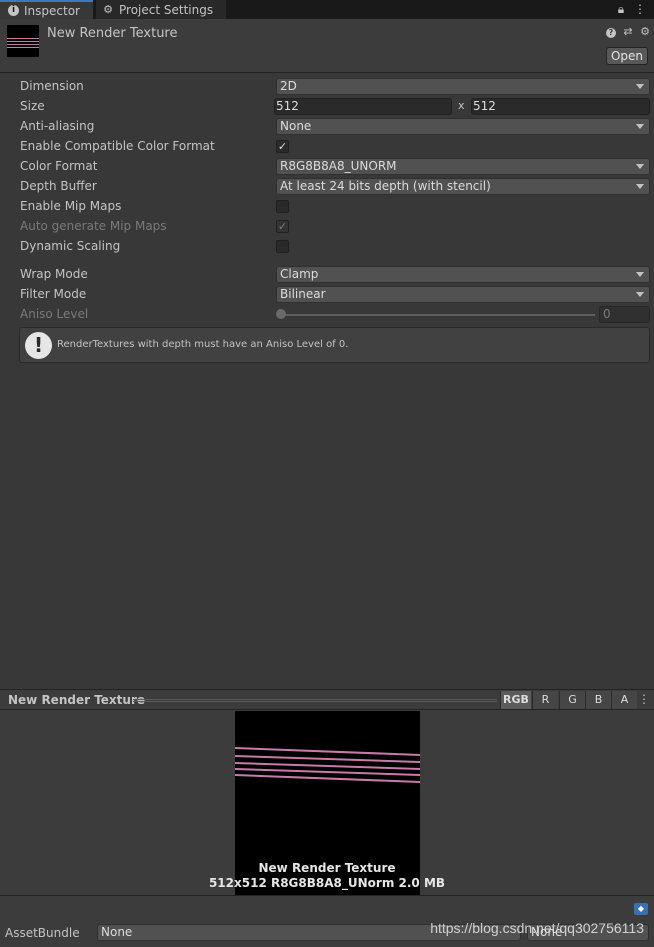 This screenshot has width=654, height=947. I want to click on row-color-format: Color Format R8G8B8A8_UNORM, so click(327, 166).